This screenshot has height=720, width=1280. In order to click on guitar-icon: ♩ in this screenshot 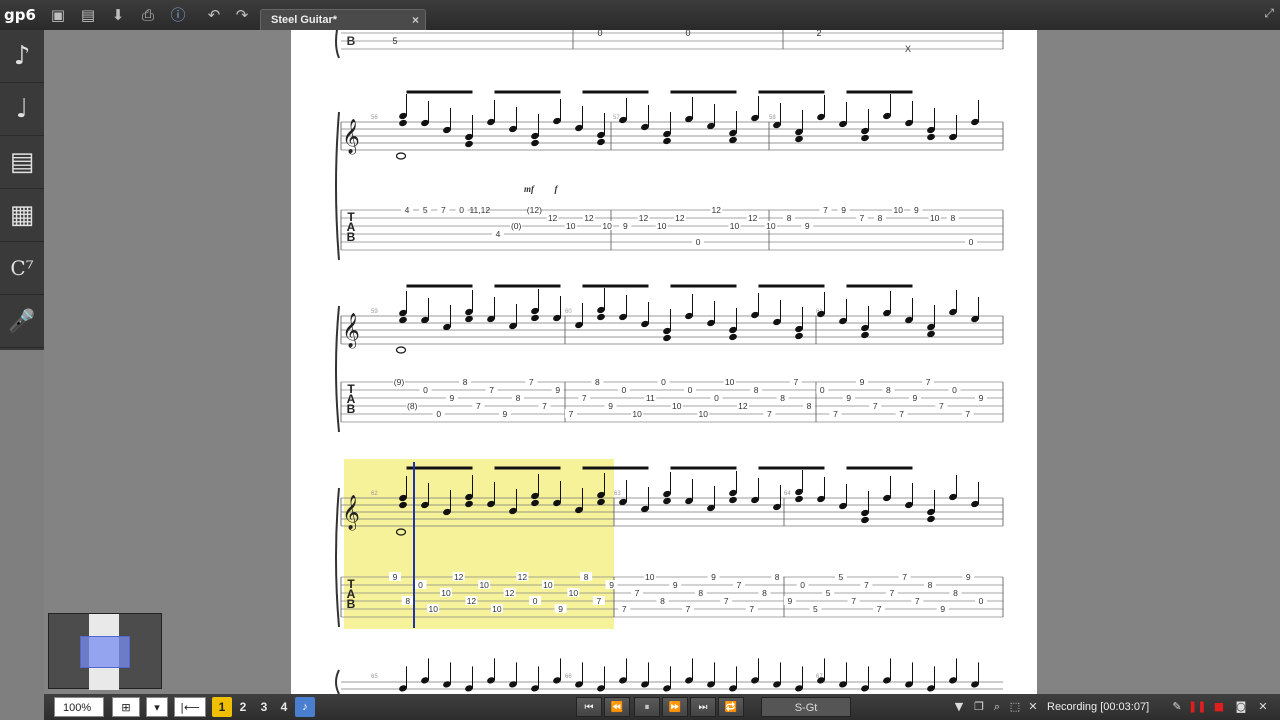, I will do `click(22, 109)`.